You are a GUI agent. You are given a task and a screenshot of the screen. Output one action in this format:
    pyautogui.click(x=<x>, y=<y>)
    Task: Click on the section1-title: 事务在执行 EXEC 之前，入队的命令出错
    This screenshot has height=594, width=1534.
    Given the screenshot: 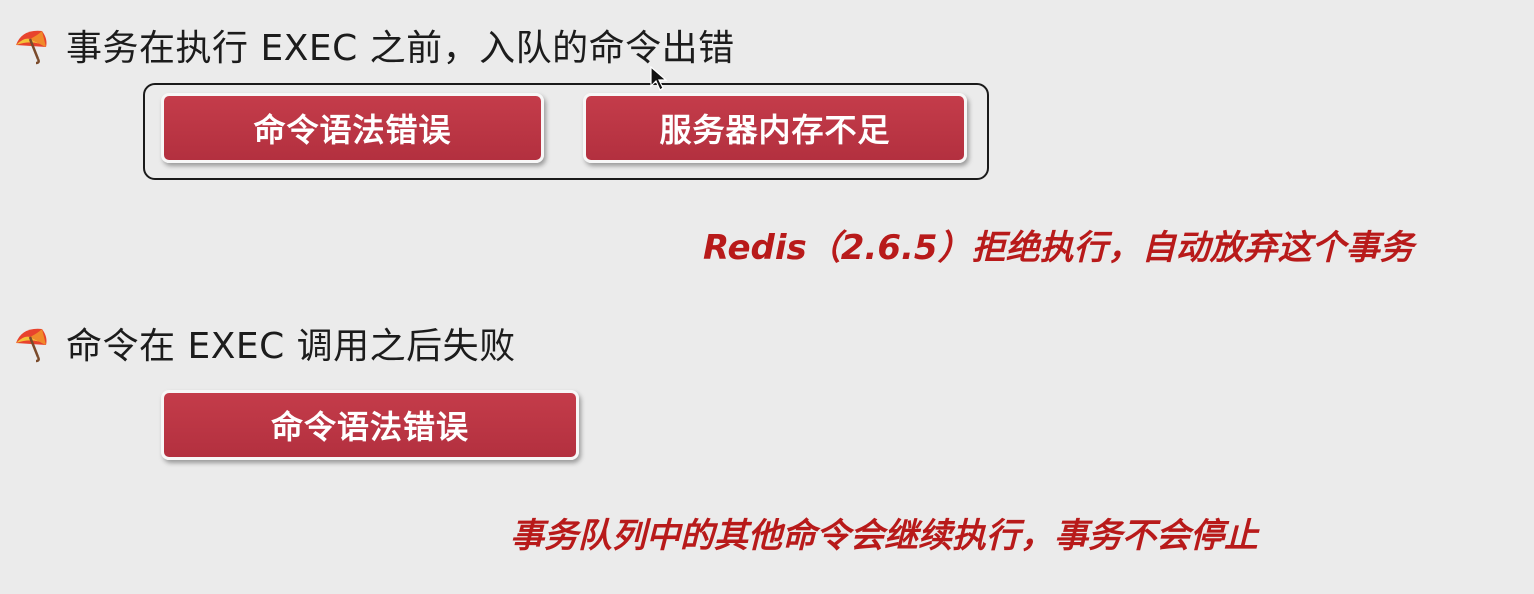 What is the action you would take?
    pyautogui.click(x=400, y=48)
    